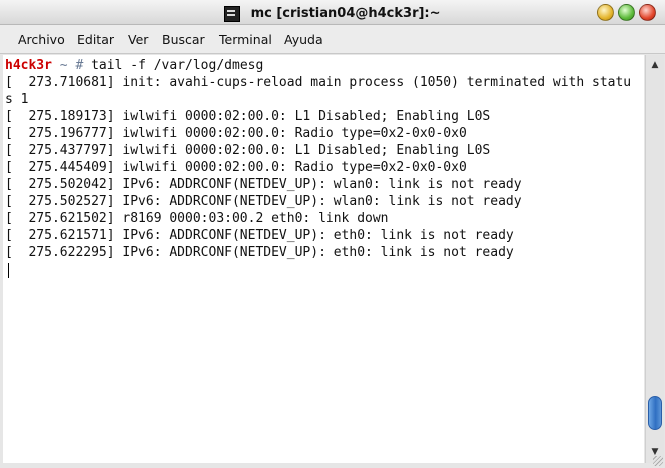 The height and width of the screenshot is (468, 665). I want to click on menu-ayuda: Ayuda, so click(303, 39).